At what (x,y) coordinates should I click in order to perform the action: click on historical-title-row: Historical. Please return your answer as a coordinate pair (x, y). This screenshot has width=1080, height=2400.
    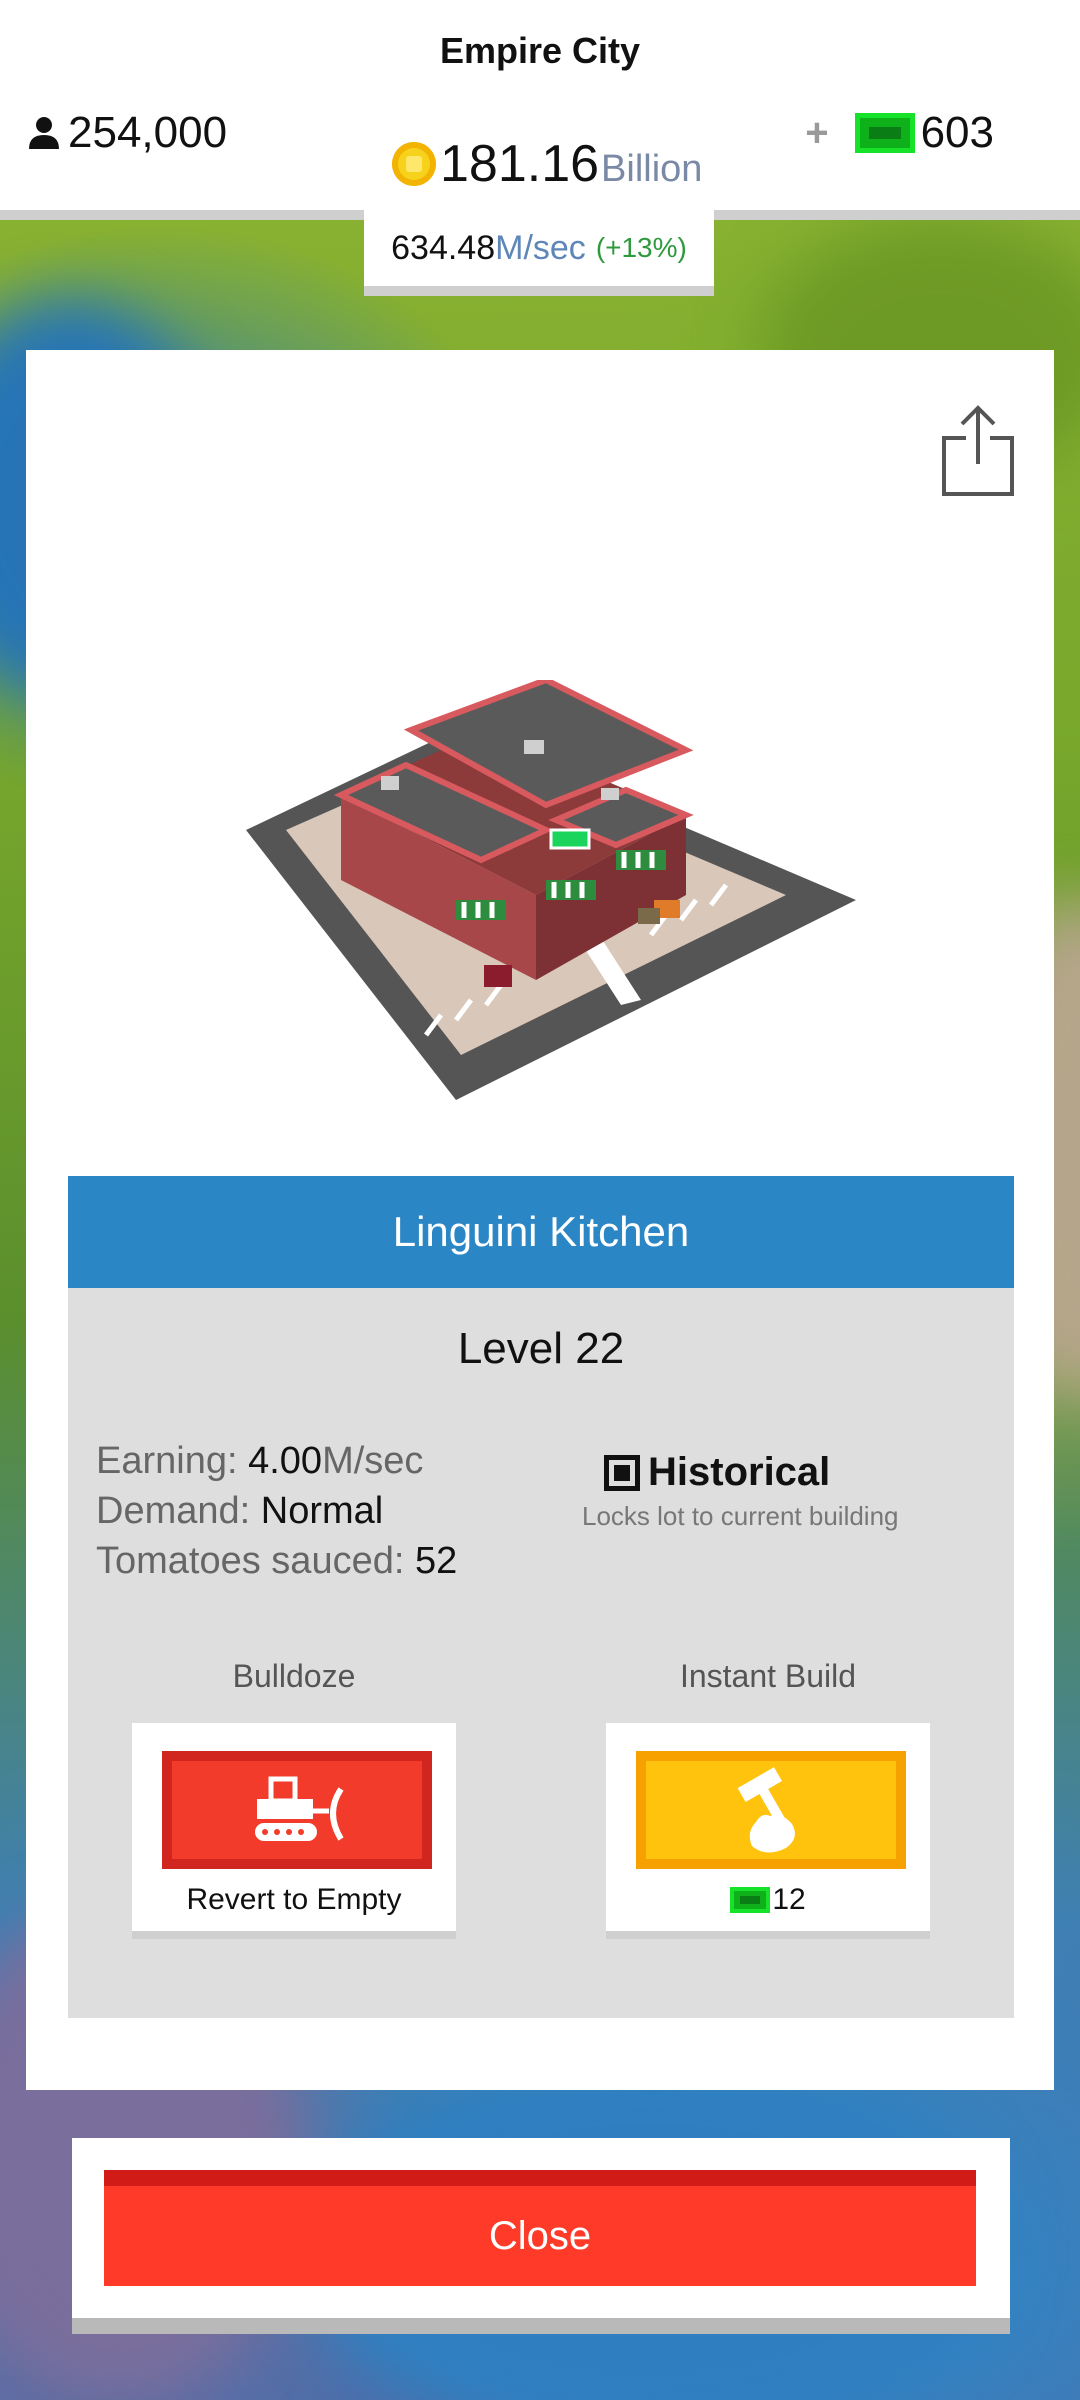
    Looking at the image, I should click on (768, 1472).